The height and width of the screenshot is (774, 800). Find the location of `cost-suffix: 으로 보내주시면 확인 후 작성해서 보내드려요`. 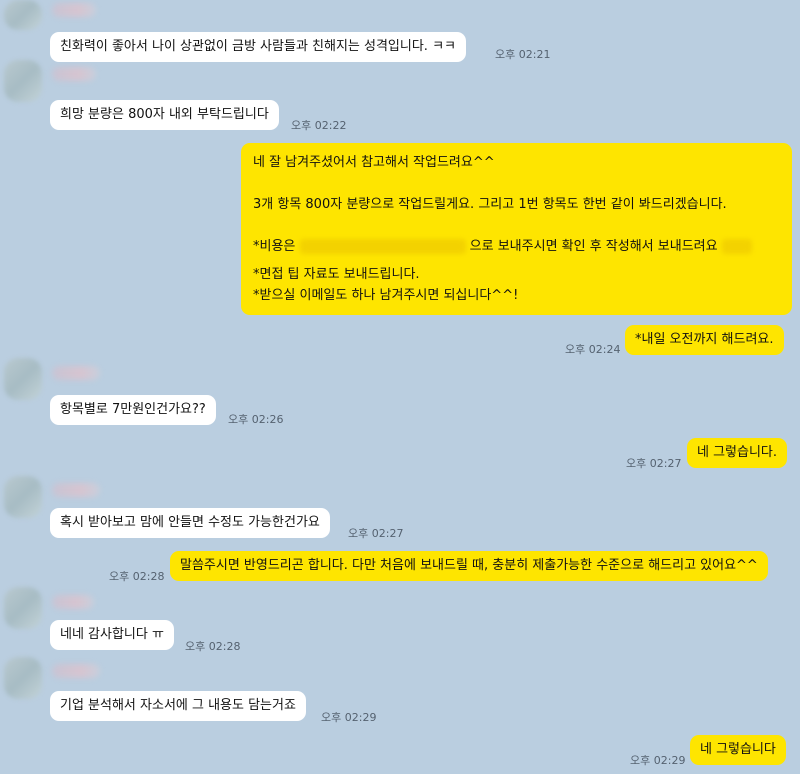

cost-suffix: 으로 보내주시면 확인 후 작성해서 보내드려요 is located at coordinates (593, 246).